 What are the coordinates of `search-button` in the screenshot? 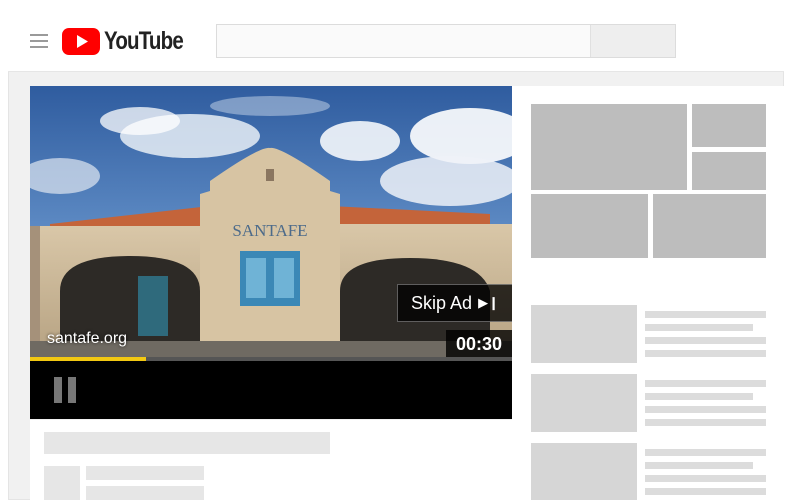 It's located at (632, 41).